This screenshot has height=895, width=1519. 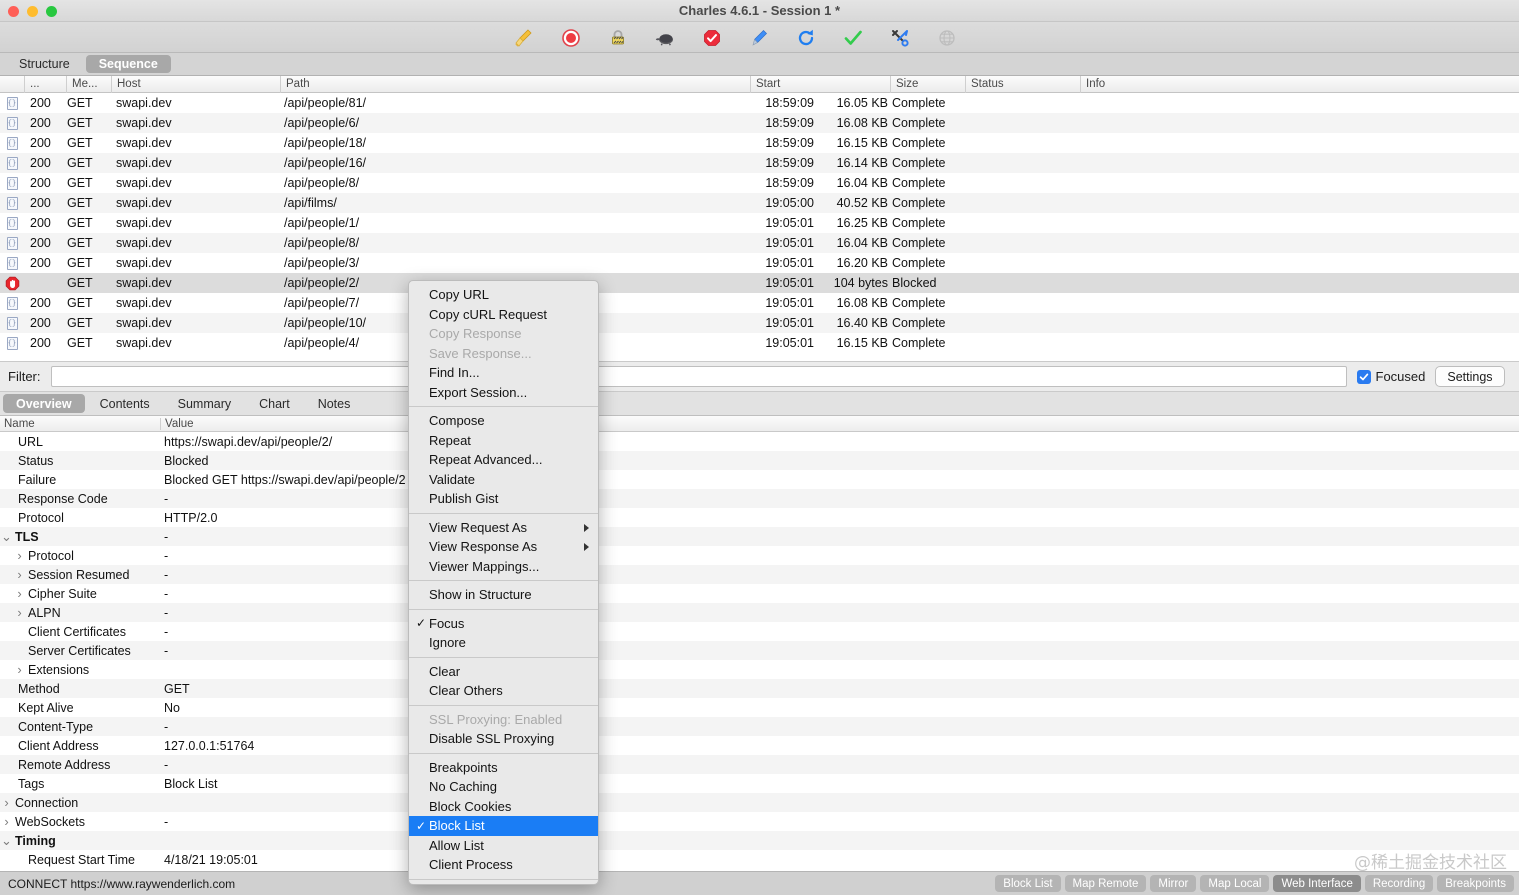 What do you see at coordinates (664, 37) in the screenshot?
I see `throttle-turtle-icon` at bounding box center [664, 37].